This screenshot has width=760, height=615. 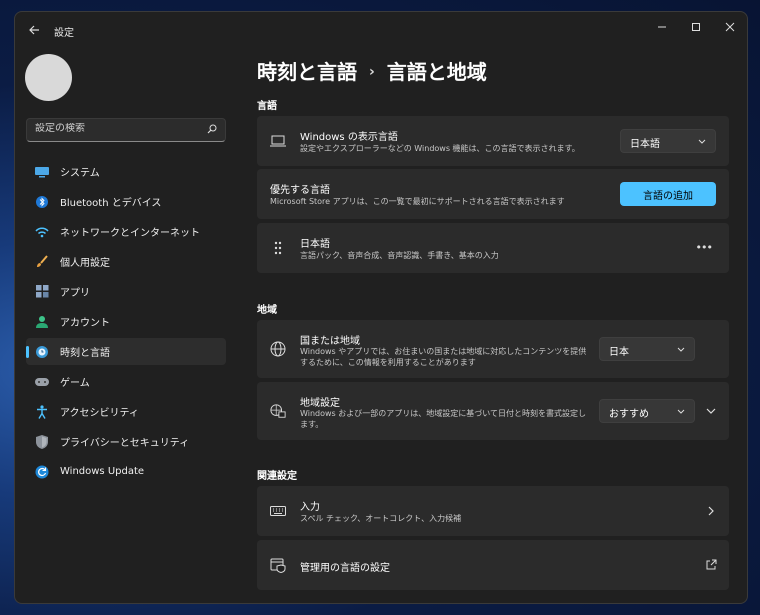 What do you see at coordinates (668, 194) in the screenshot?
I see `add-language-button: 言語の追加` at bounding box center [668, 194].